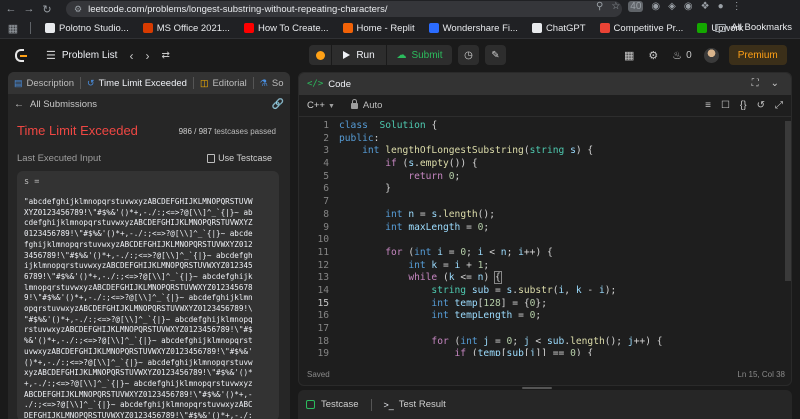  I want to click on code-token: {, so click(431, 125).